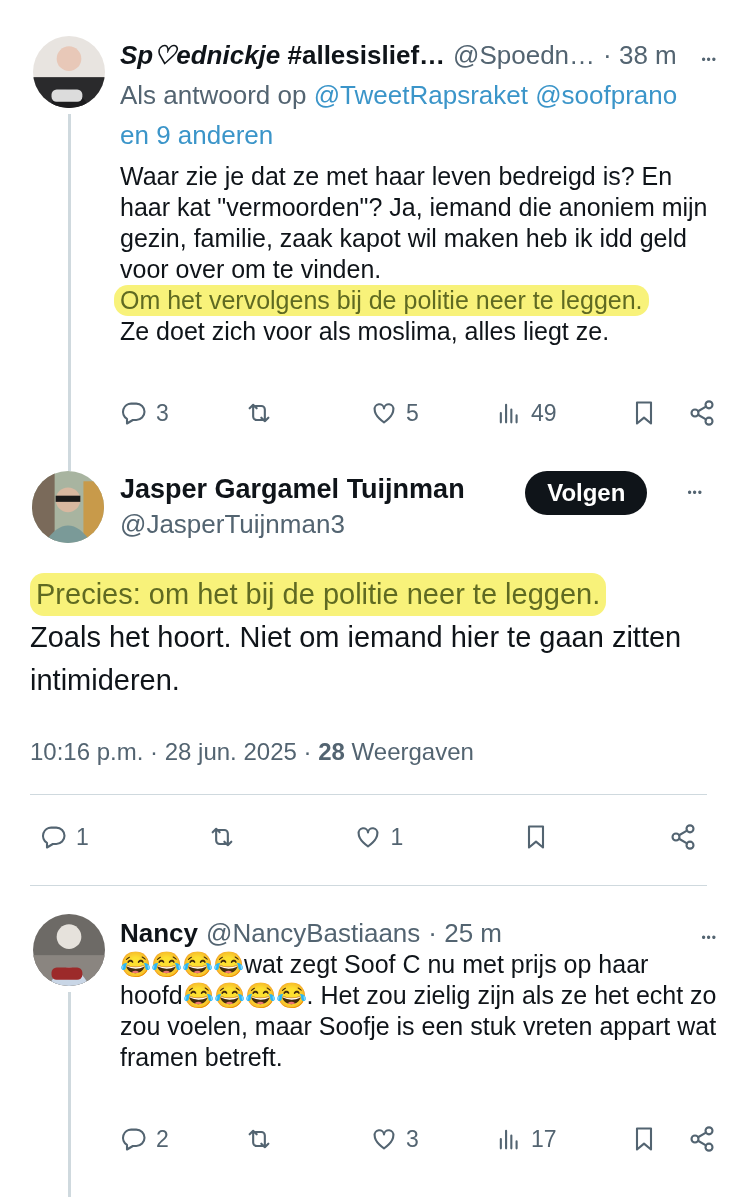 The width and height of the screenshot is (737, 1200). What do you see at coordinates (379, 837) in the screenshot?
I see `like-button: 1` at bounding box center [379, 837].